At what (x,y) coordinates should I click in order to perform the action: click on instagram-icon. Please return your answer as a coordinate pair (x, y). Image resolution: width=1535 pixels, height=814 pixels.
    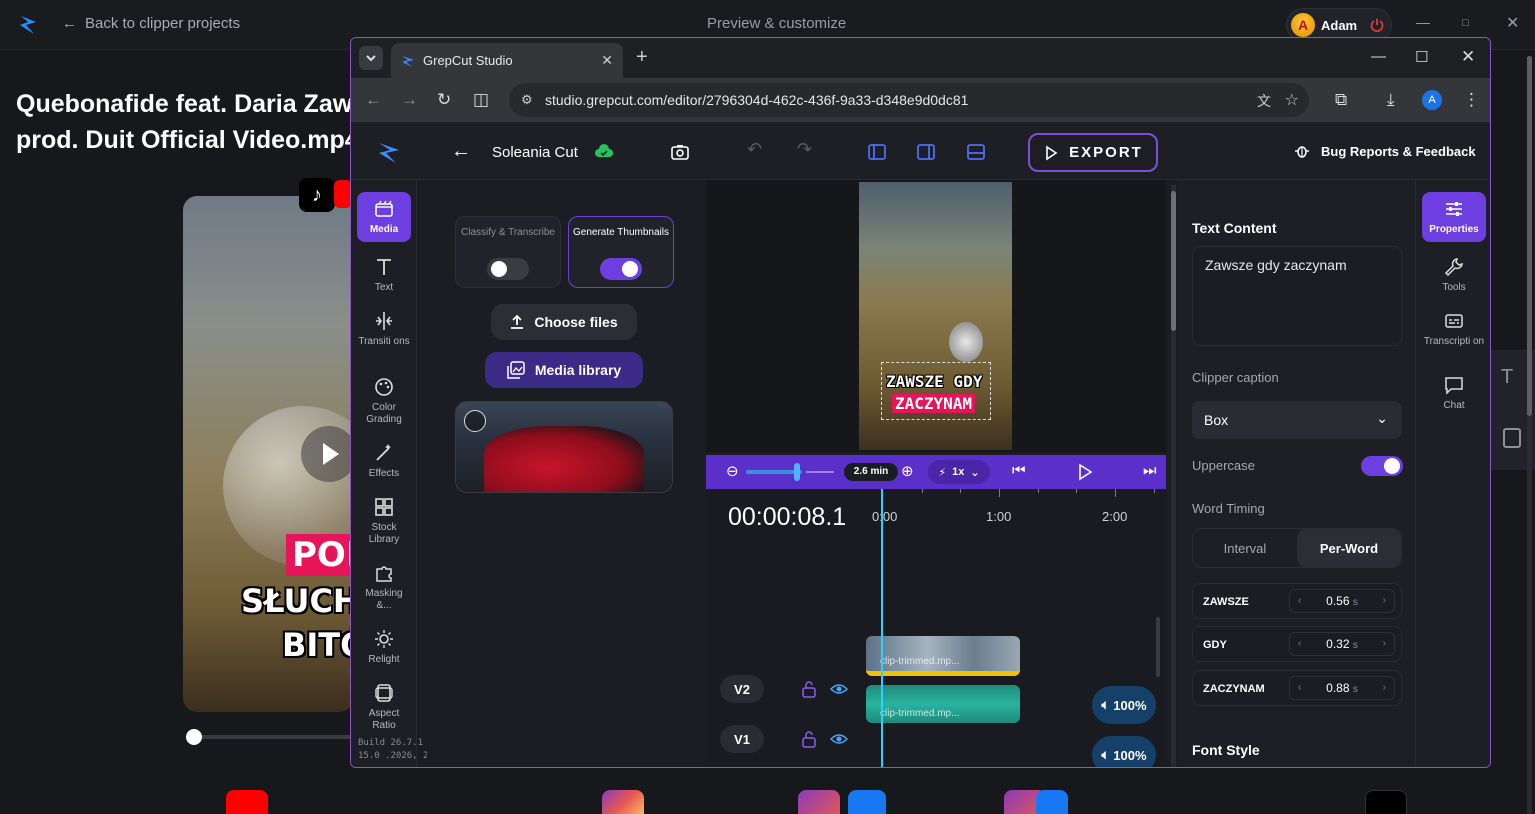
    Looking at the image, I should click on (623, 802).